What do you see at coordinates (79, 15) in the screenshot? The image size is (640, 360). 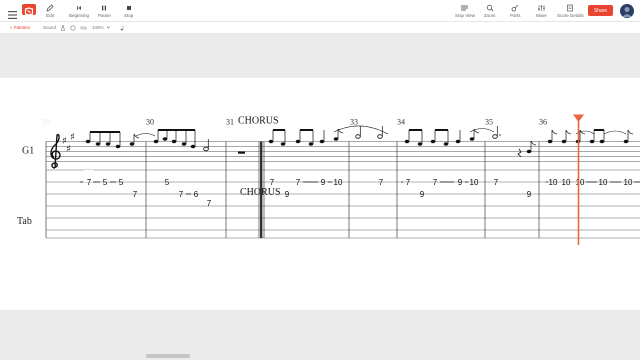 I see `beginning-label: Beginning` at bounding box center [79, 15].